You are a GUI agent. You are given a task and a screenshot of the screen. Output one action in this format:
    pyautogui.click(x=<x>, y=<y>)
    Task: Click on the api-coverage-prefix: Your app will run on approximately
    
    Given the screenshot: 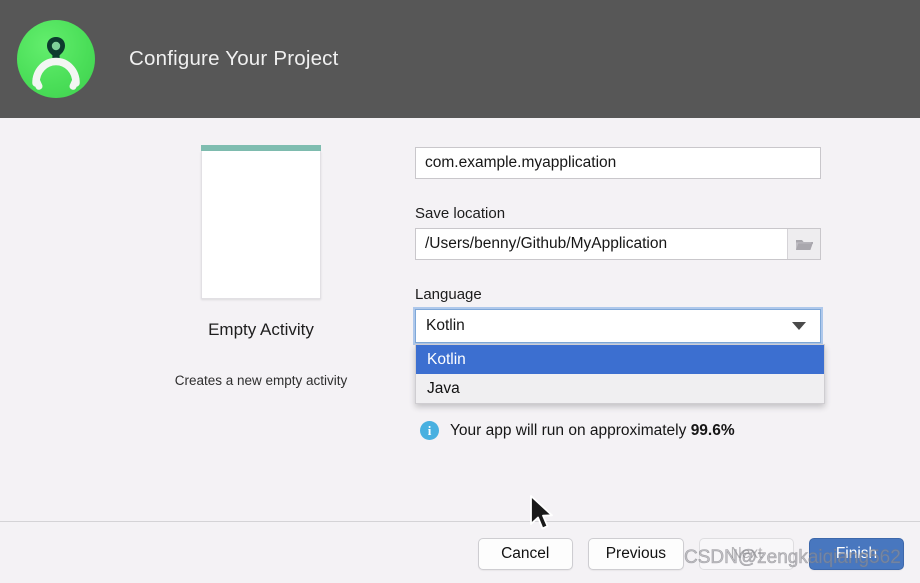 What is the action you would take?
    pyautogui.click(x=570, y=430)
    